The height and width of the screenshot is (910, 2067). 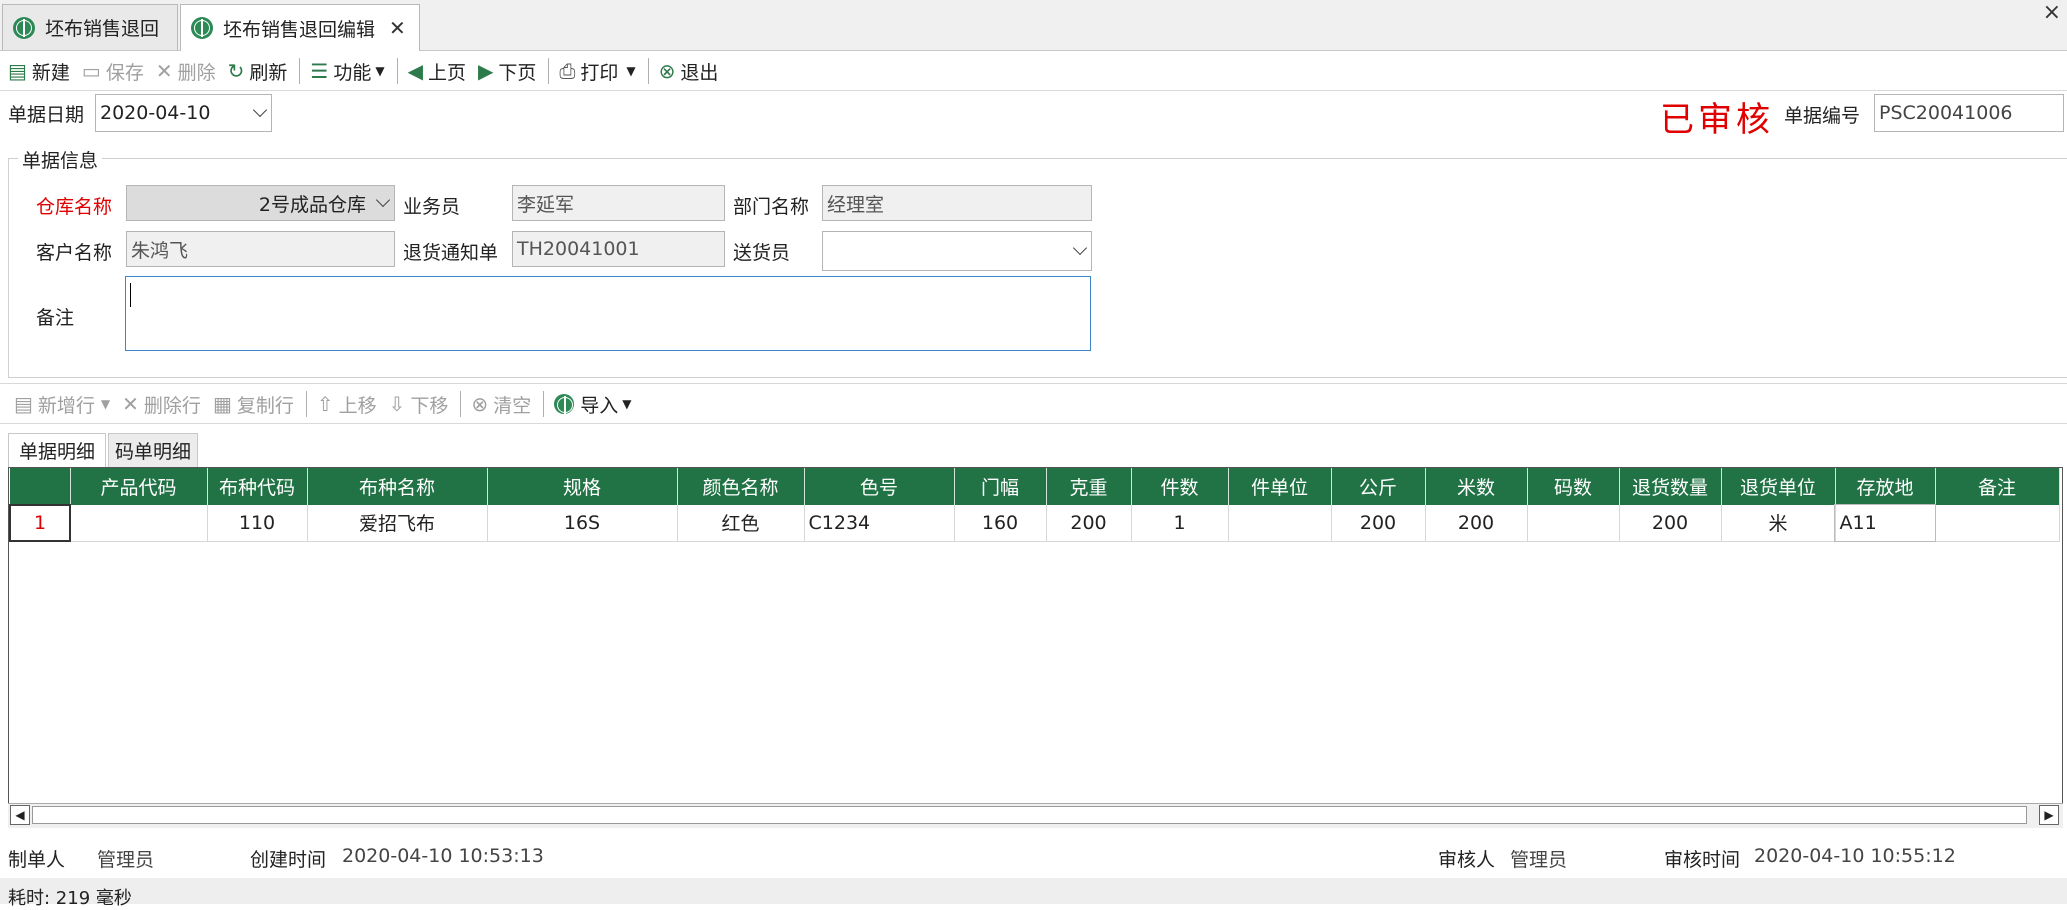 What do you see at coordinates (1670, 486) in the screenshot?
I see `column-header: 退货数量` at bounding box center [1670, 486].